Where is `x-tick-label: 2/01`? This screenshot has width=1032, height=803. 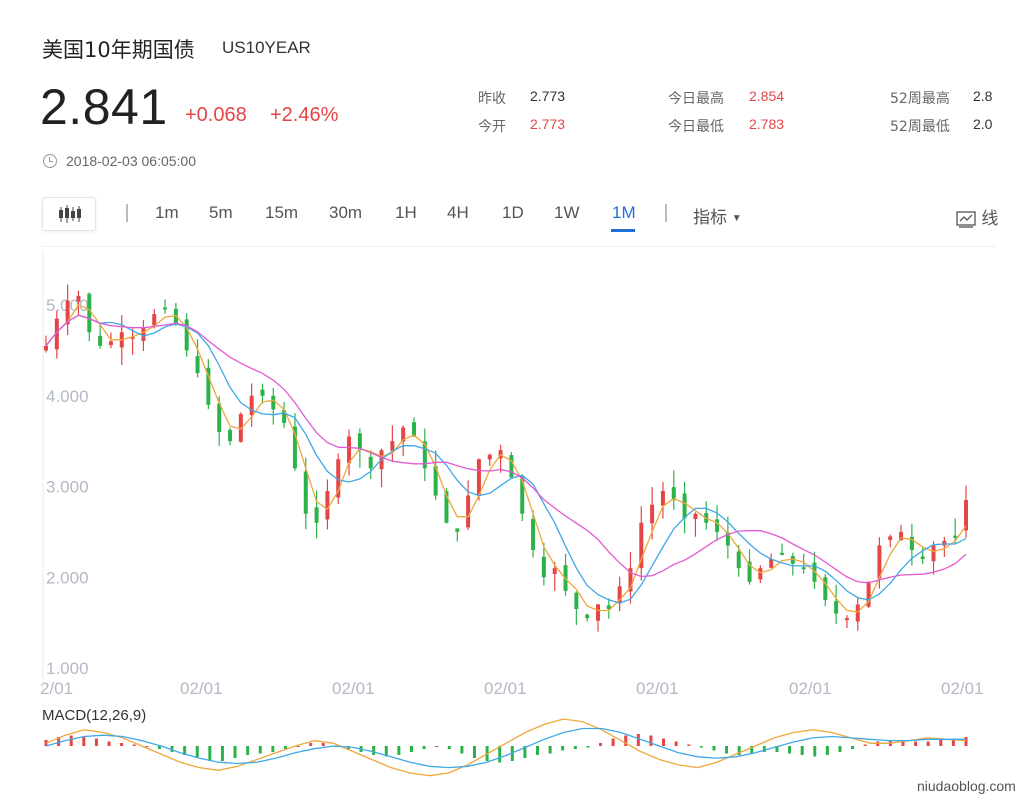 x-tick-label: 2/01 is located at coordinates (56, 688).